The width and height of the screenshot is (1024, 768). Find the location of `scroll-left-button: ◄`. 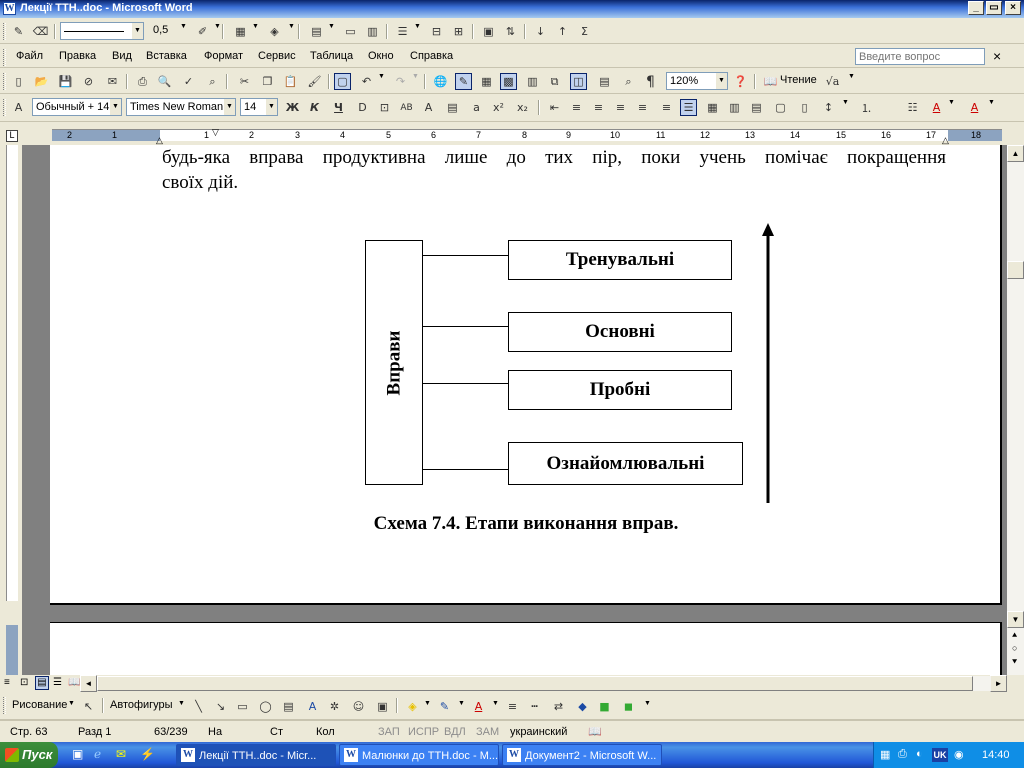

scroll-left-button: ◄ is located at coordinates (88, 683).